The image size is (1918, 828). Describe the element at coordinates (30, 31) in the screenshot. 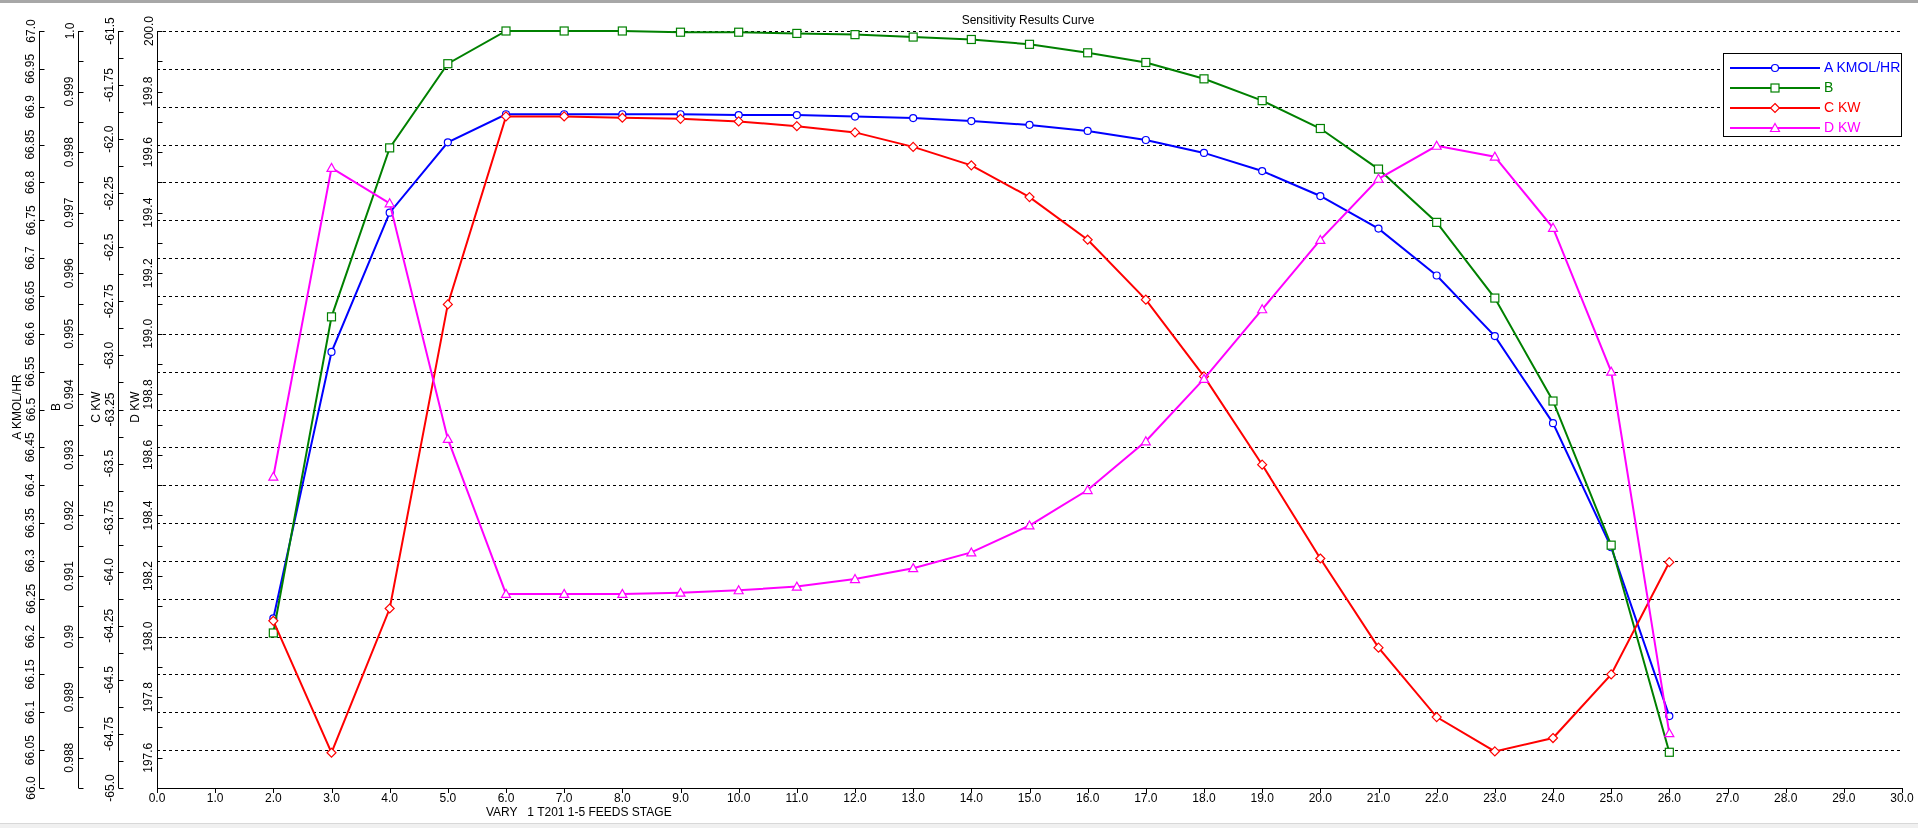

I see `axis-tick-label: 67.0` at that location.